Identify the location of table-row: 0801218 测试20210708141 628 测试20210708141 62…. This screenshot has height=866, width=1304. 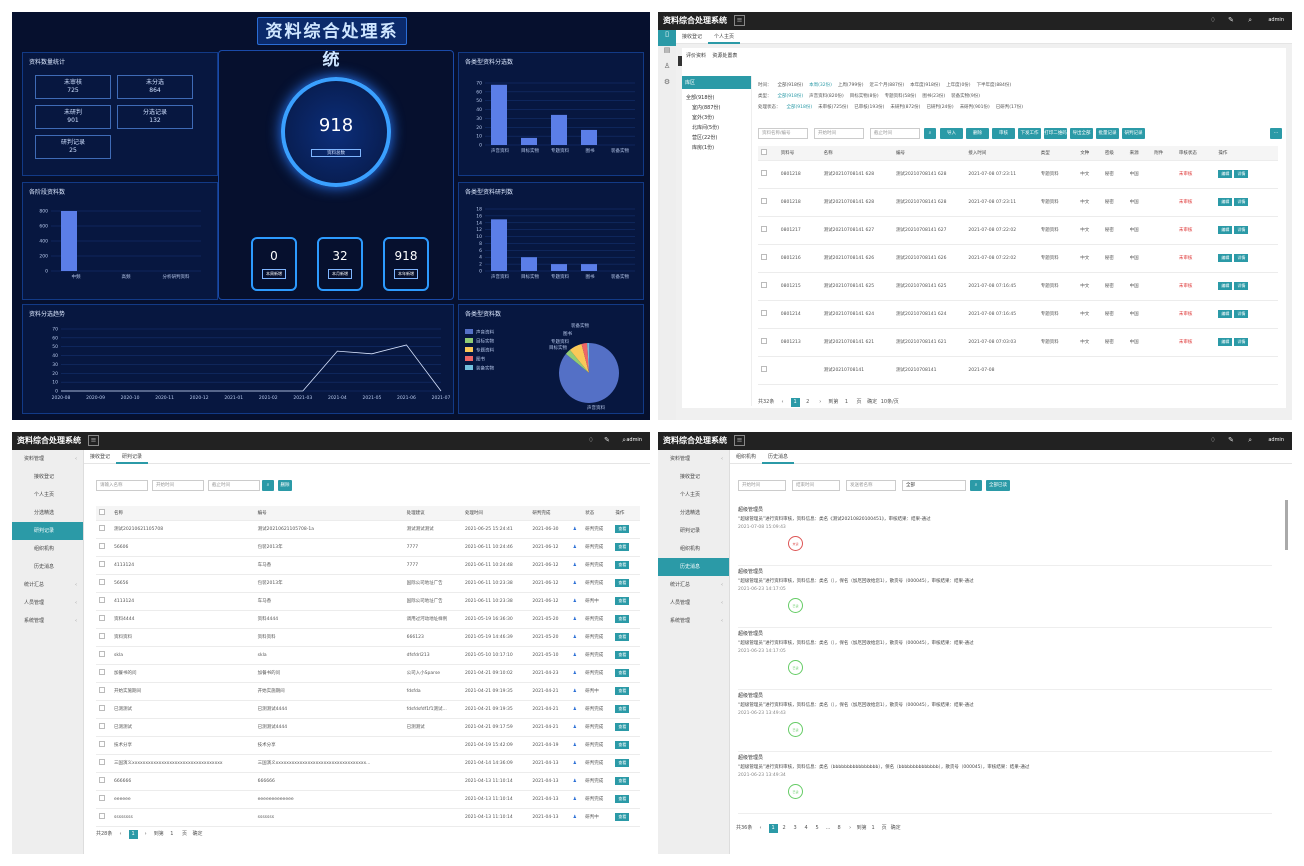
(1018, 202).